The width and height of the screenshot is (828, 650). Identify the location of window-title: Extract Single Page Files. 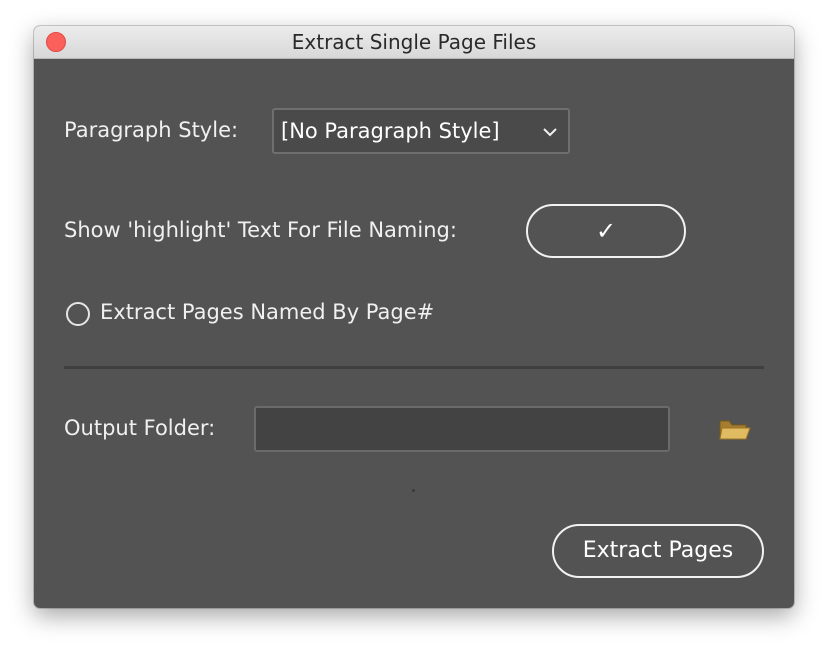
(414, 42).